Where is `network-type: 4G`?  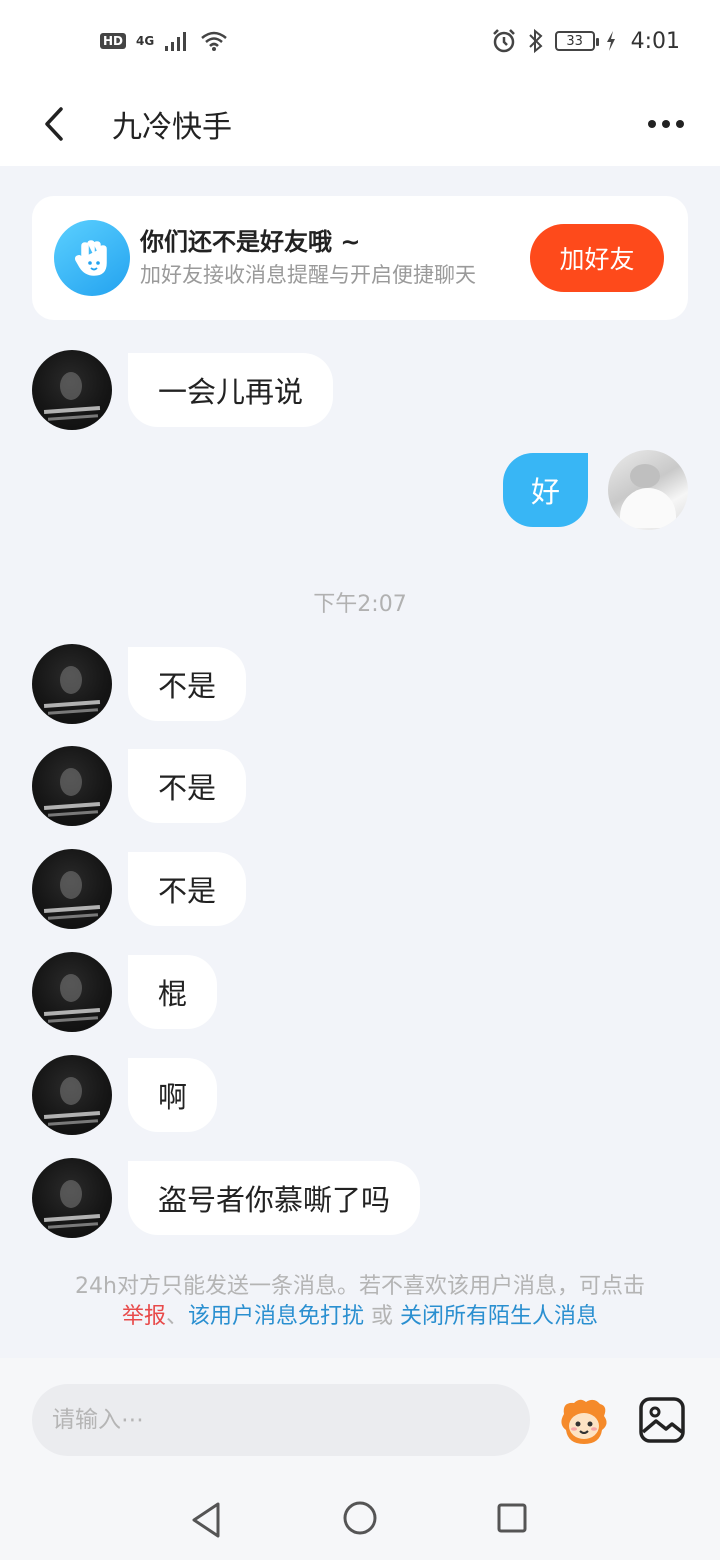 network-type: 4G is located at coordinates (145, 41).